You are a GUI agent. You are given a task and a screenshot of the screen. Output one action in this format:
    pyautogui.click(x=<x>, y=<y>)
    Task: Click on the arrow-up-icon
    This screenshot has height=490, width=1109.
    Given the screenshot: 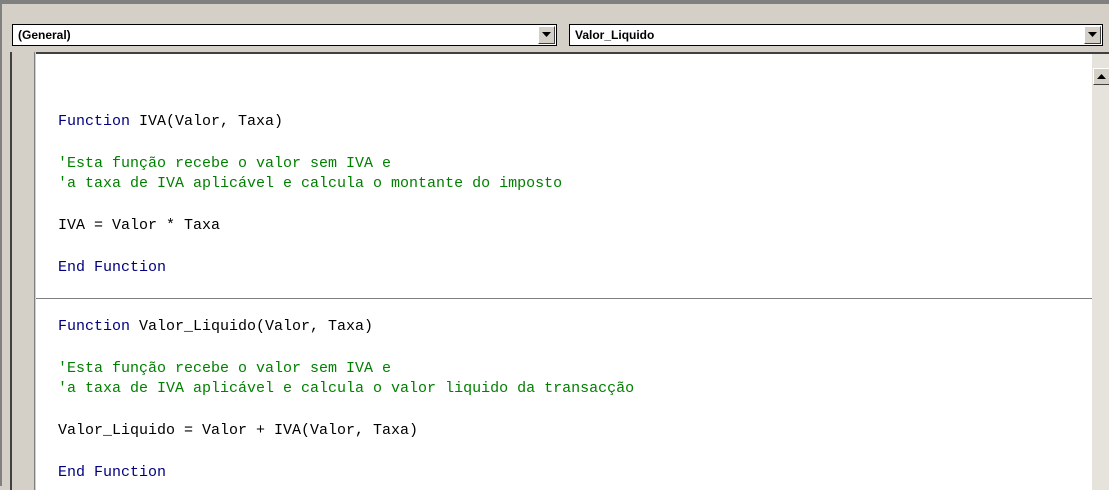 What is the action you would take?
    pyautogui.click(x=1101, y=76)
    